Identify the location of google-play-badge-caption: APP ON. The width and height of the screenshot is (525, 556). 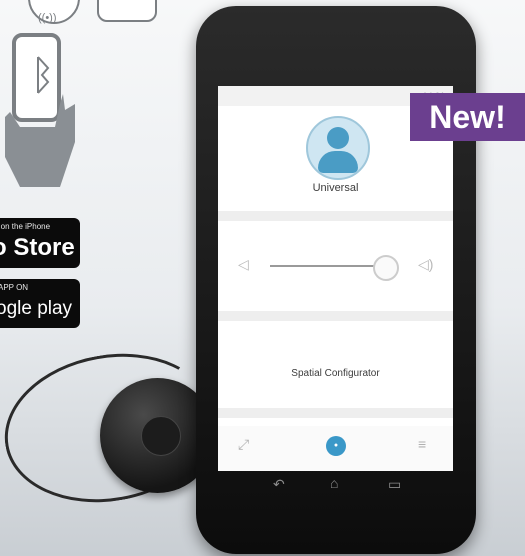
(14, 287).